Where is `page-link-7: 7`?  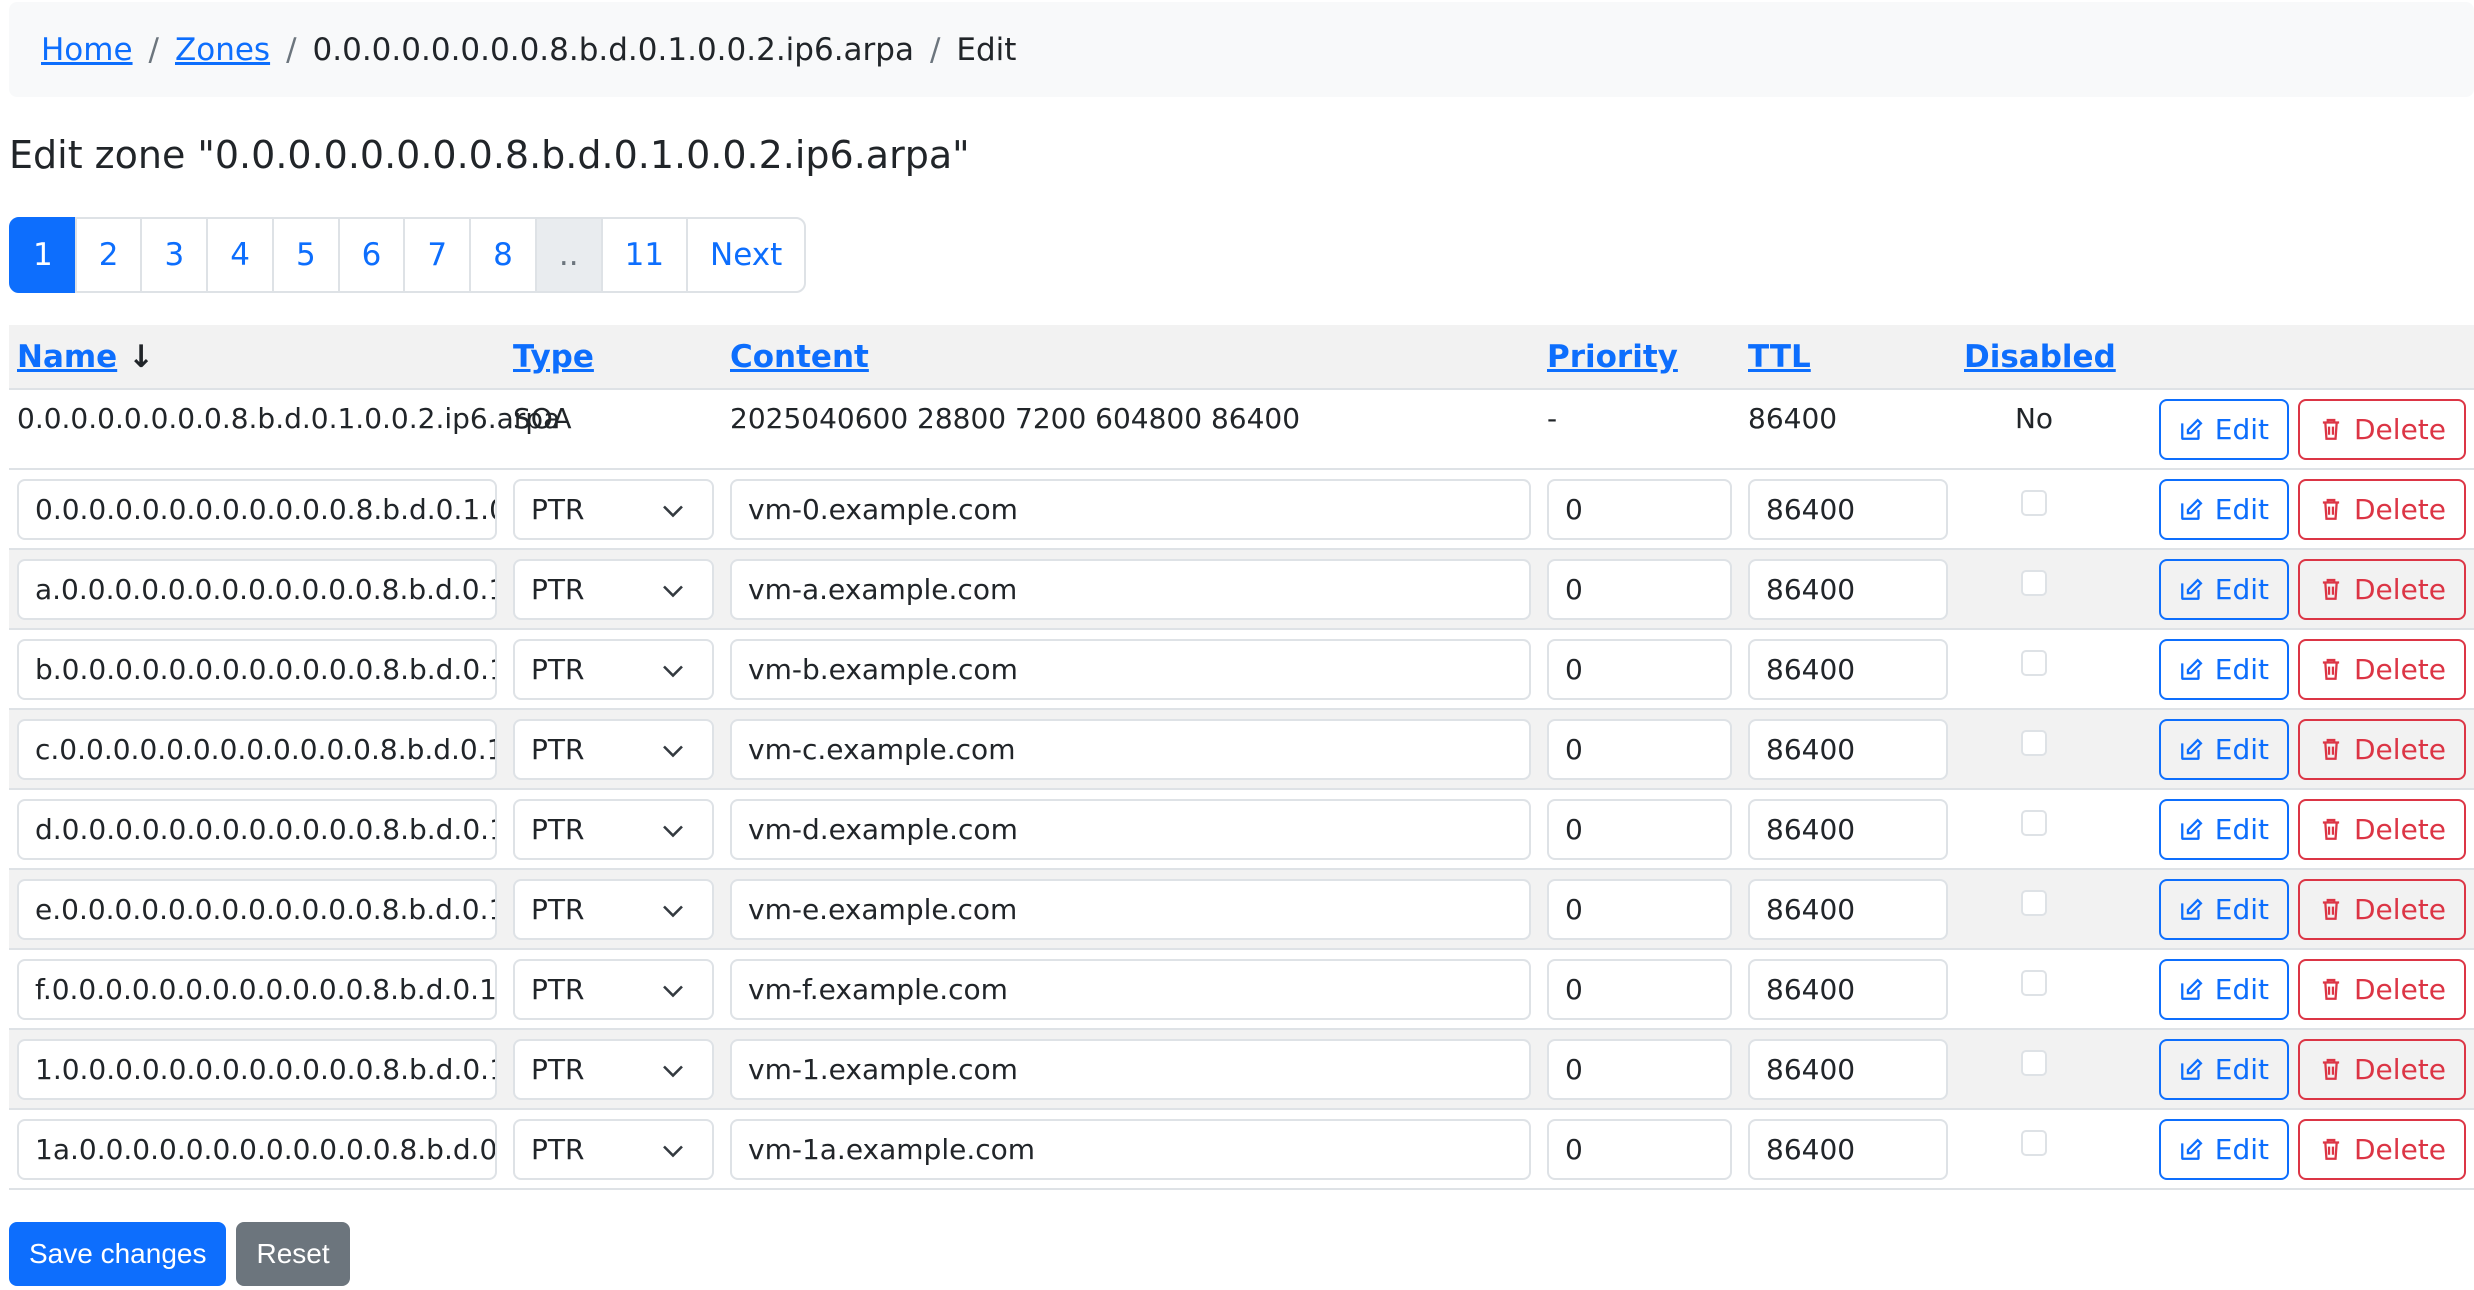
page-link-7: 7 is located at coordinates (437, 255).